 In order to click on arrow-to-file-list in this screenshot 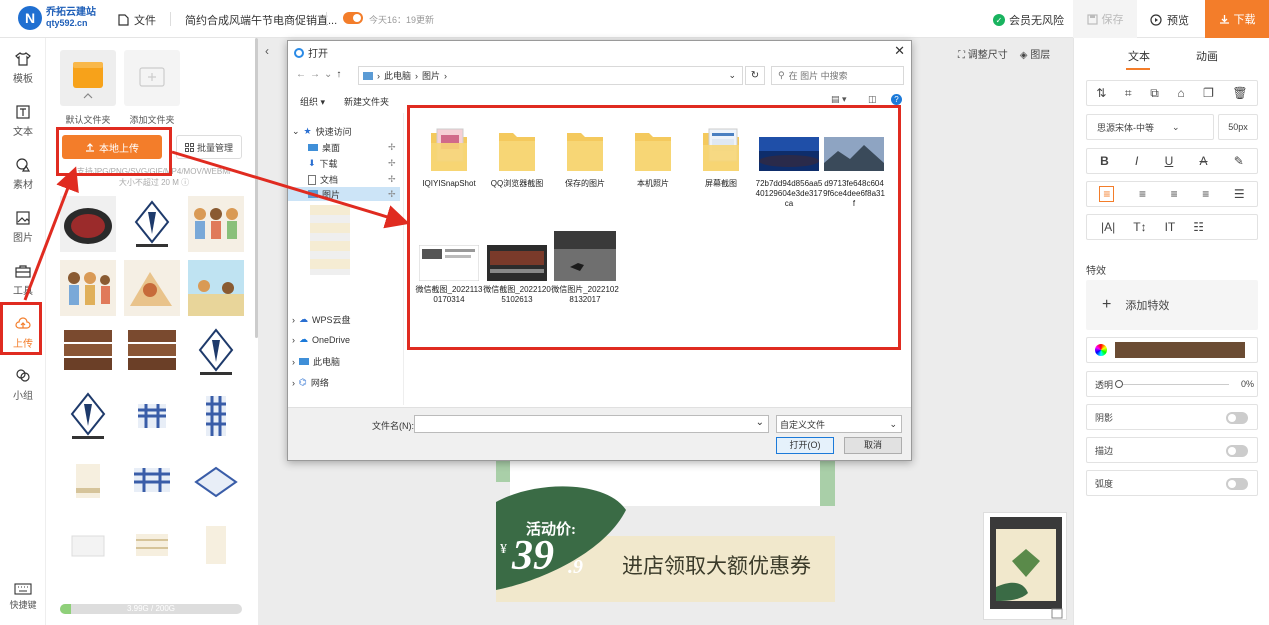, I will do `click(290, 189)`.